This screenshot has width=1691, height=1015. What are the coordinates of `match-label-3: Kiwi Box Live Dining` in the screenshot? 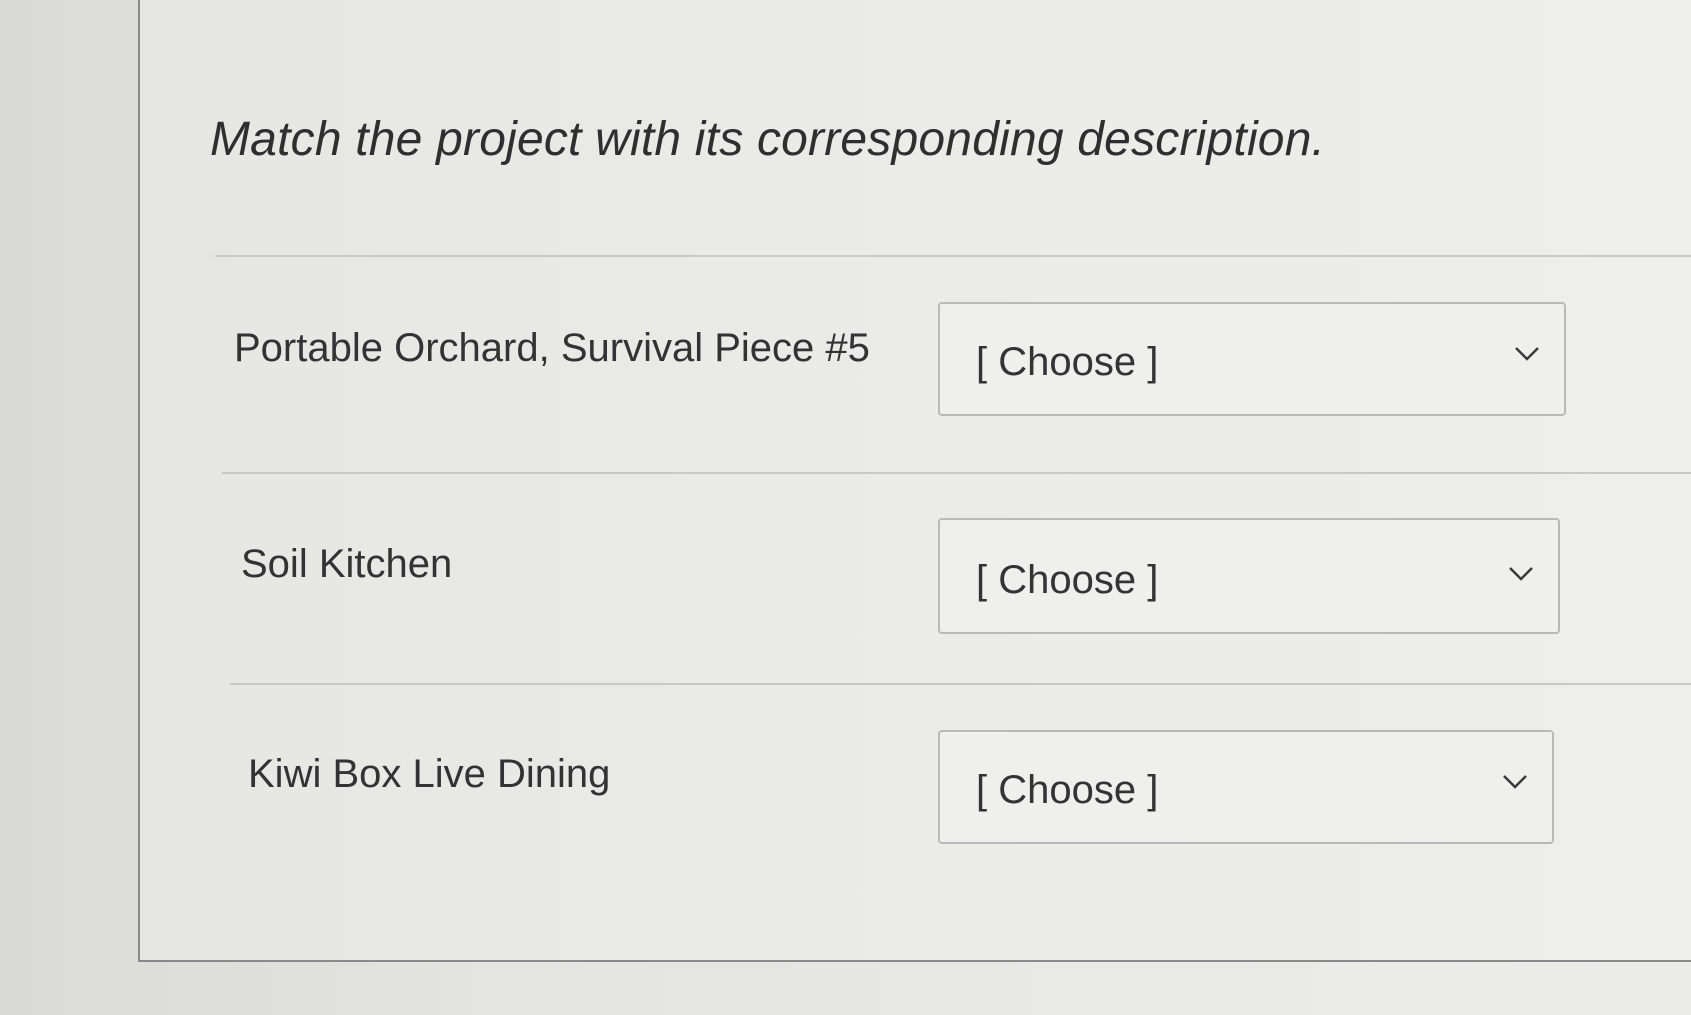 It's located at (429, 774).